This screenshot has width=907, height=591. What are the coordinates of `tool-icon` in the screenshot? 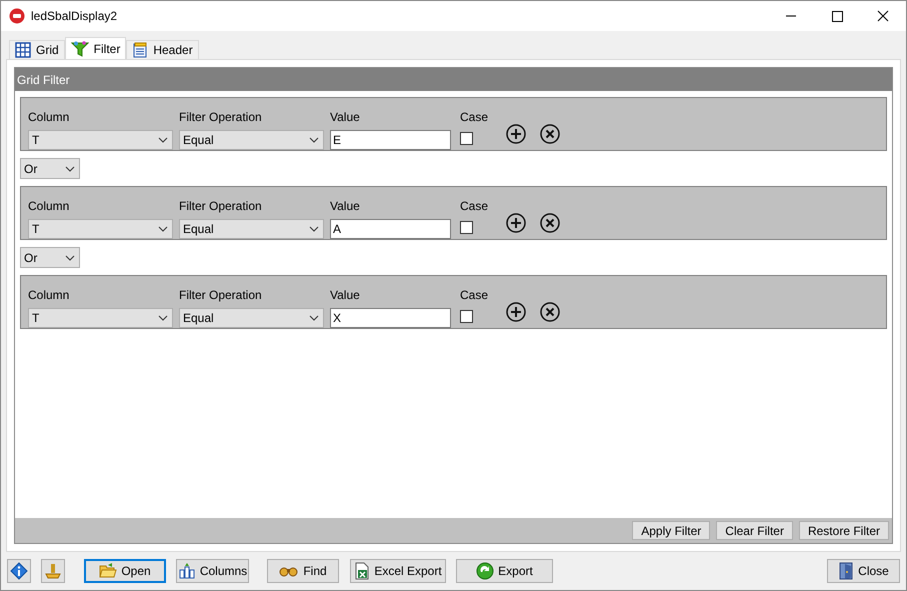 It's located at (53, 571).